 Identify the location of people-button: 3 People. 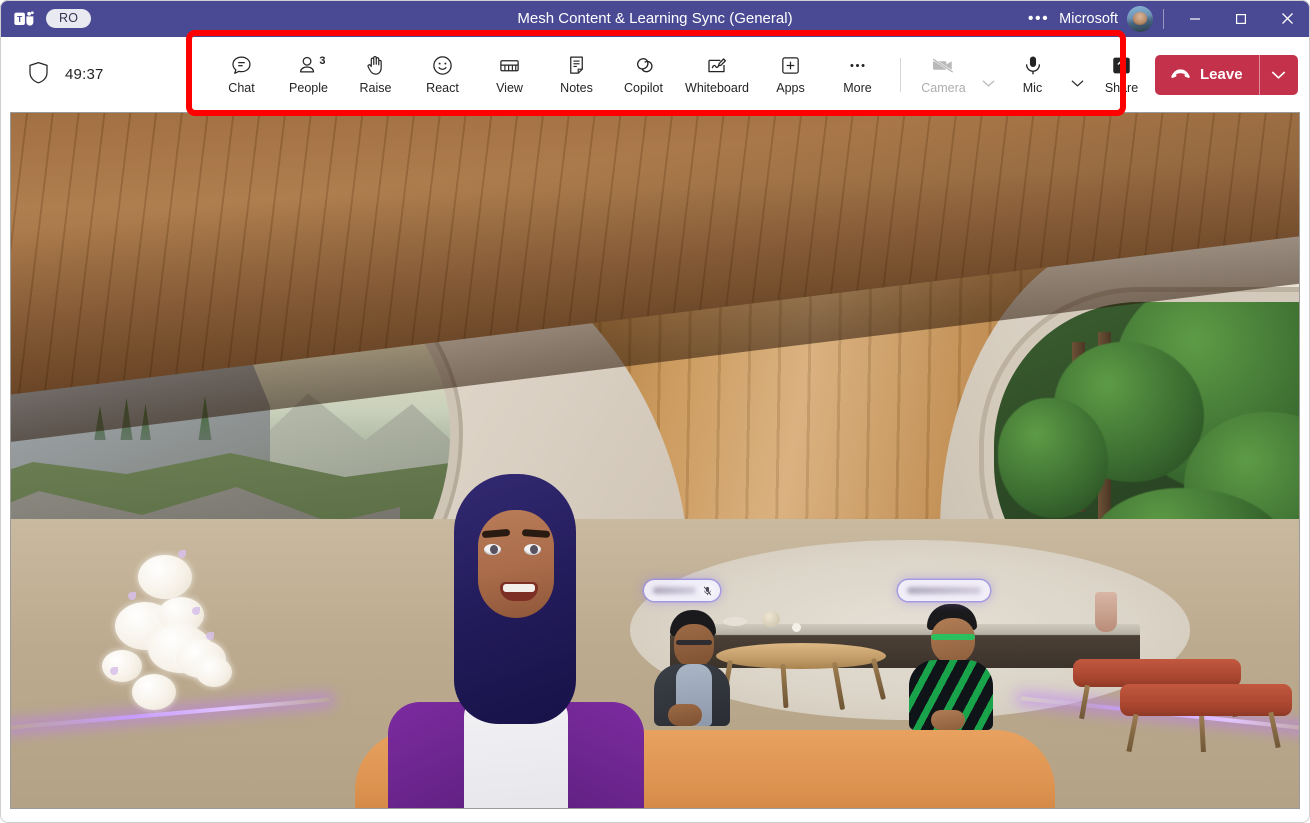
(308, 75).